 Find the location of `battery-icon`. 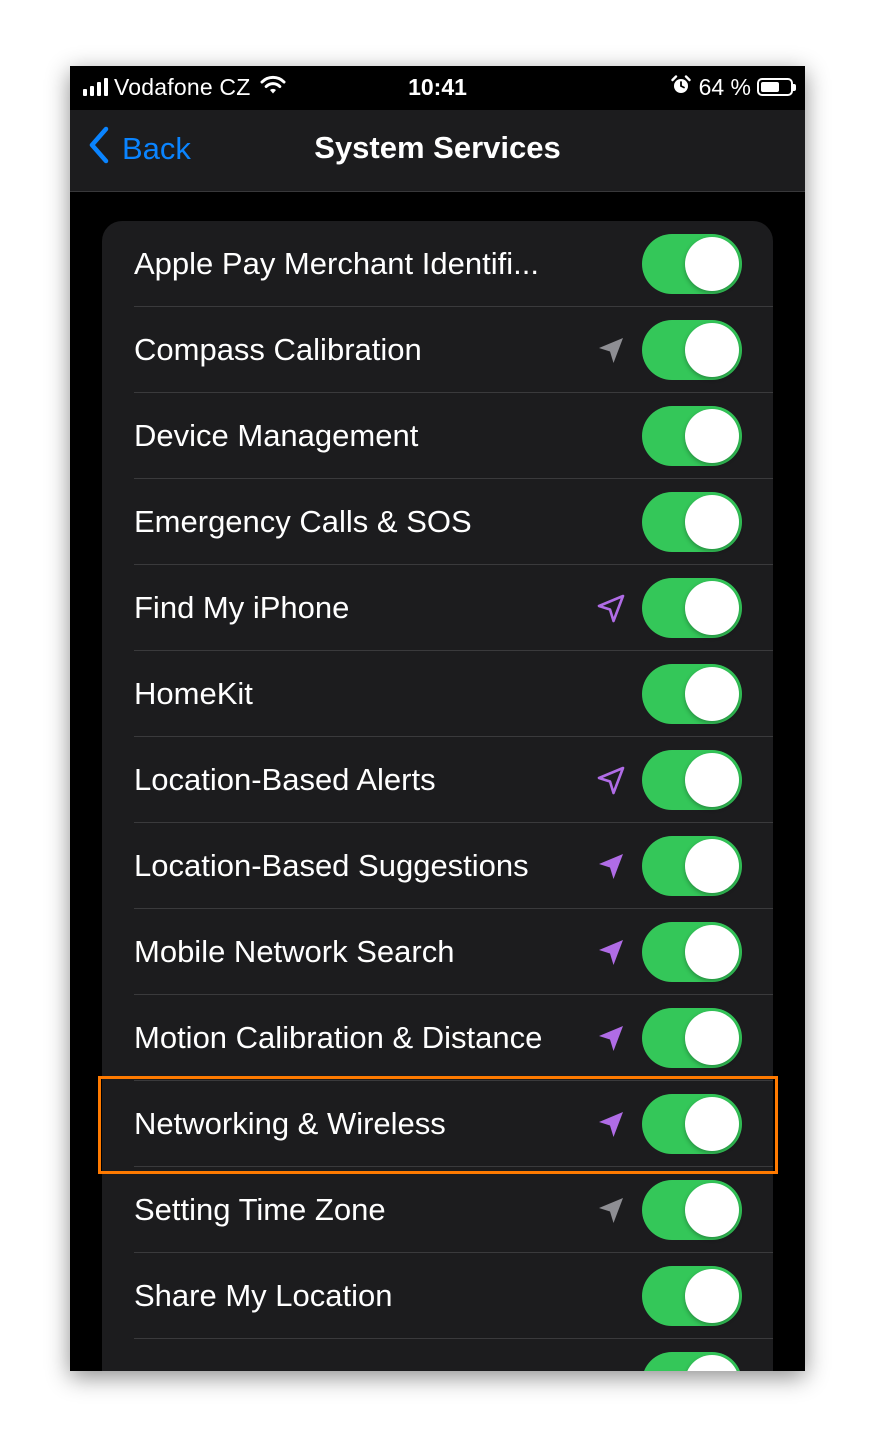

battery-icon is located at coordinates (776, 87).